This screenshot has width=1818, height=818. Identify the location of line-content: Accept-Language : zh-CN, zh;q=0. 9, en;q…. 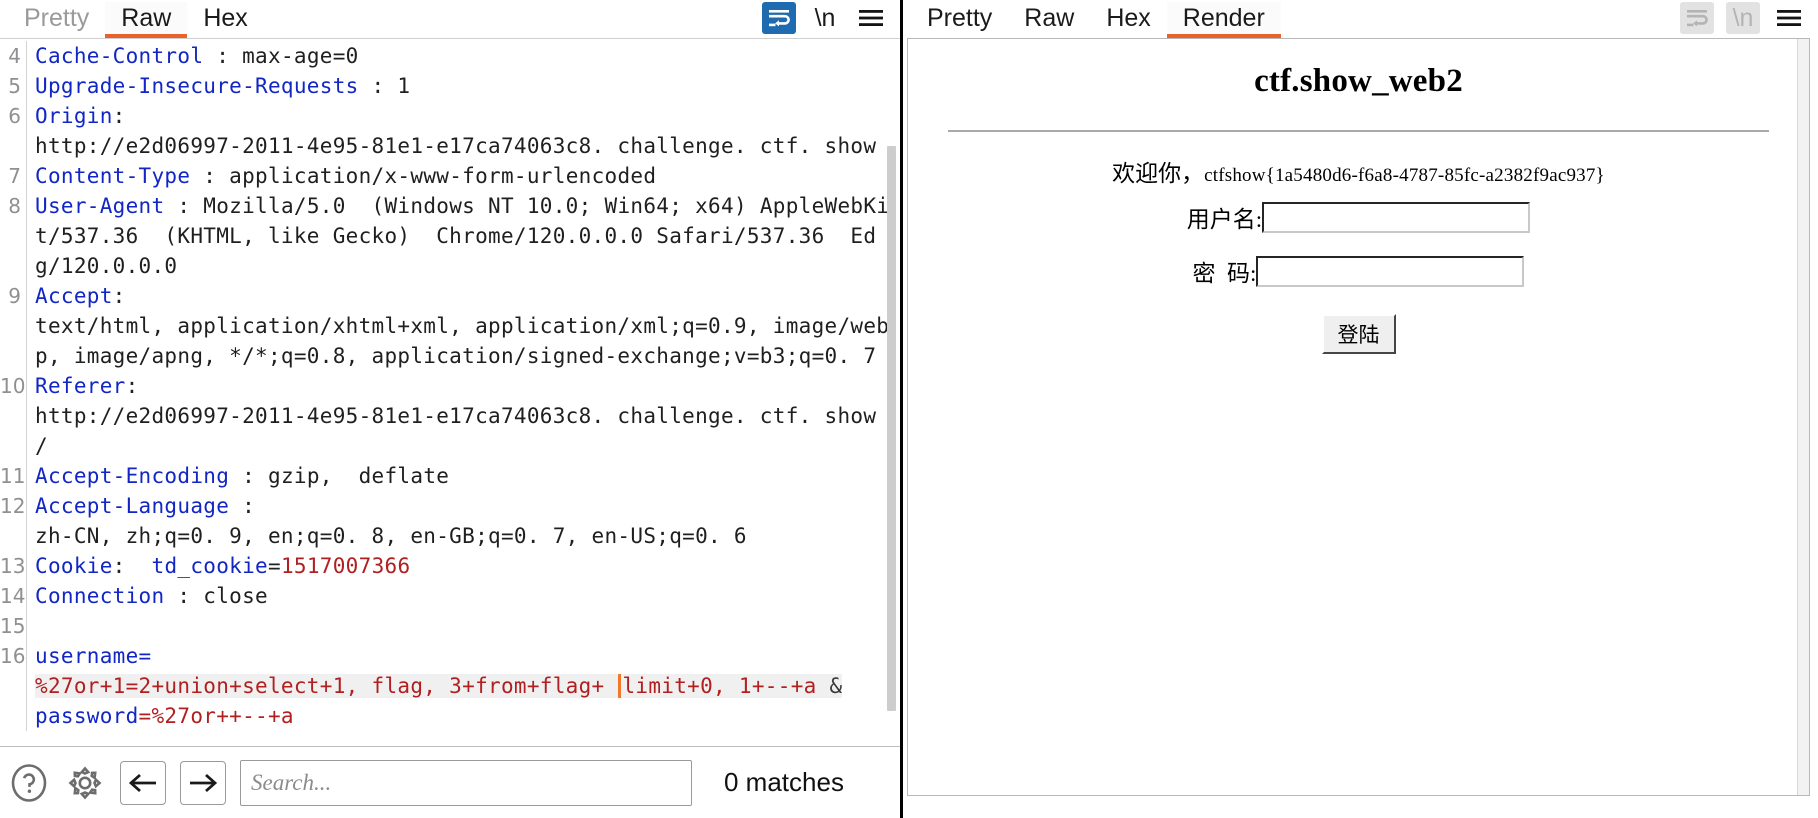
(391, 521).